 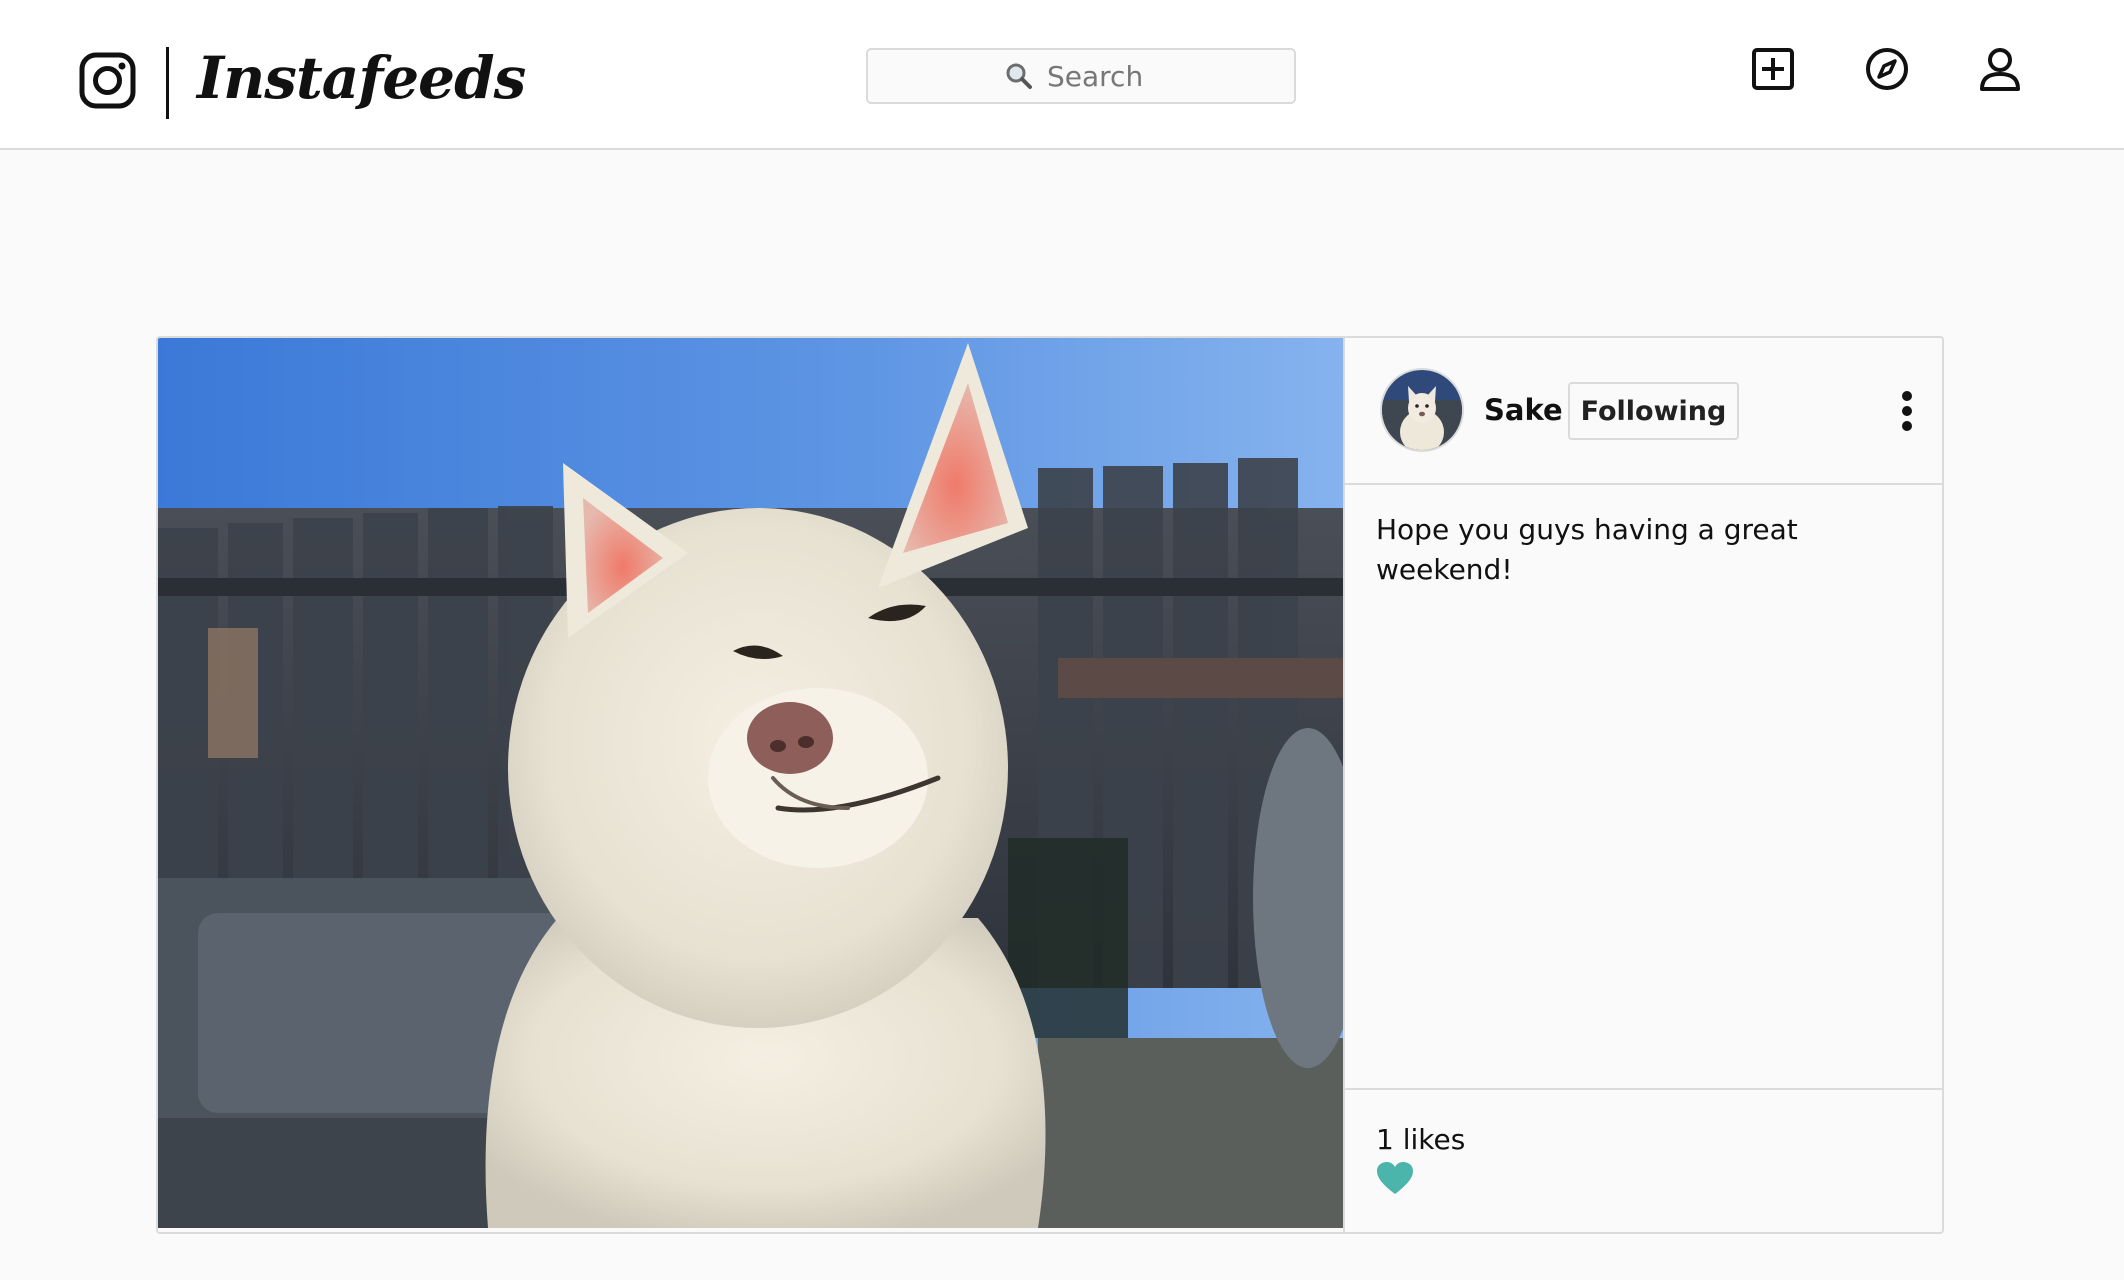 I want to click on explore-compass-icon, so click(x=1887, y=69).